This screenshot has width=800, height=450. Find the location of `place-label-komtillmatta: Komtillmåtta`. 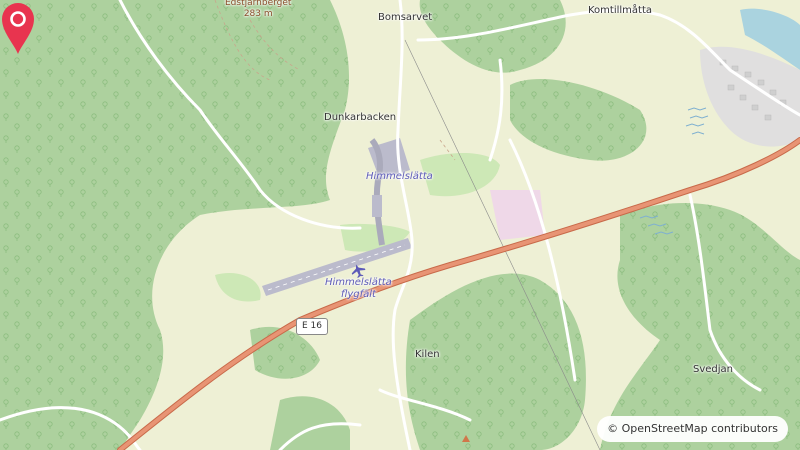

place-label-komtillmatta: Komtillmåtta is located at coordinates (620, 10).